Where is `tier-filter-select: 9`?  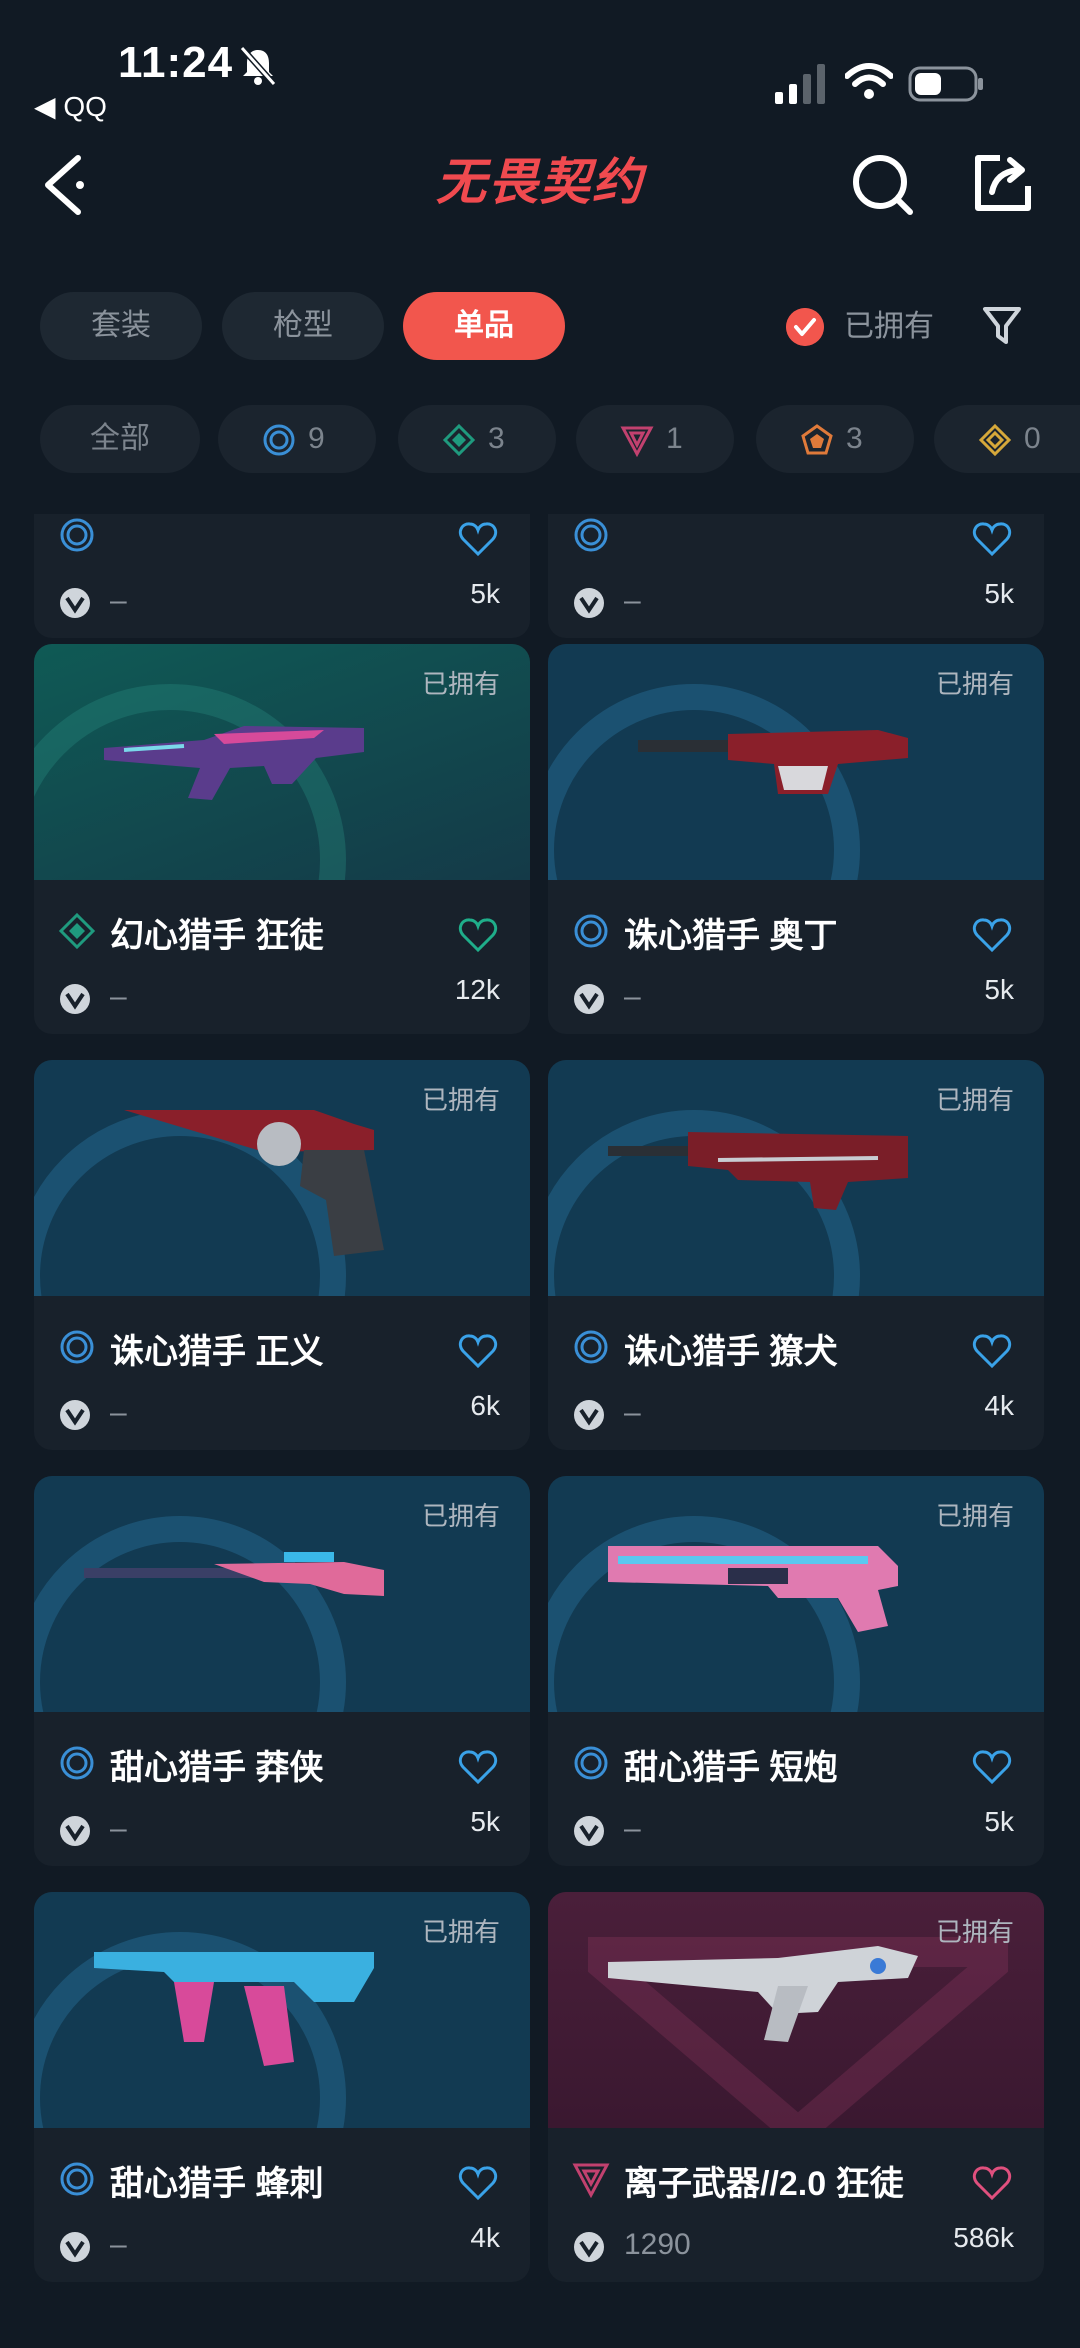
tier-filter-select: 9 is located at coordinates (297, 439).